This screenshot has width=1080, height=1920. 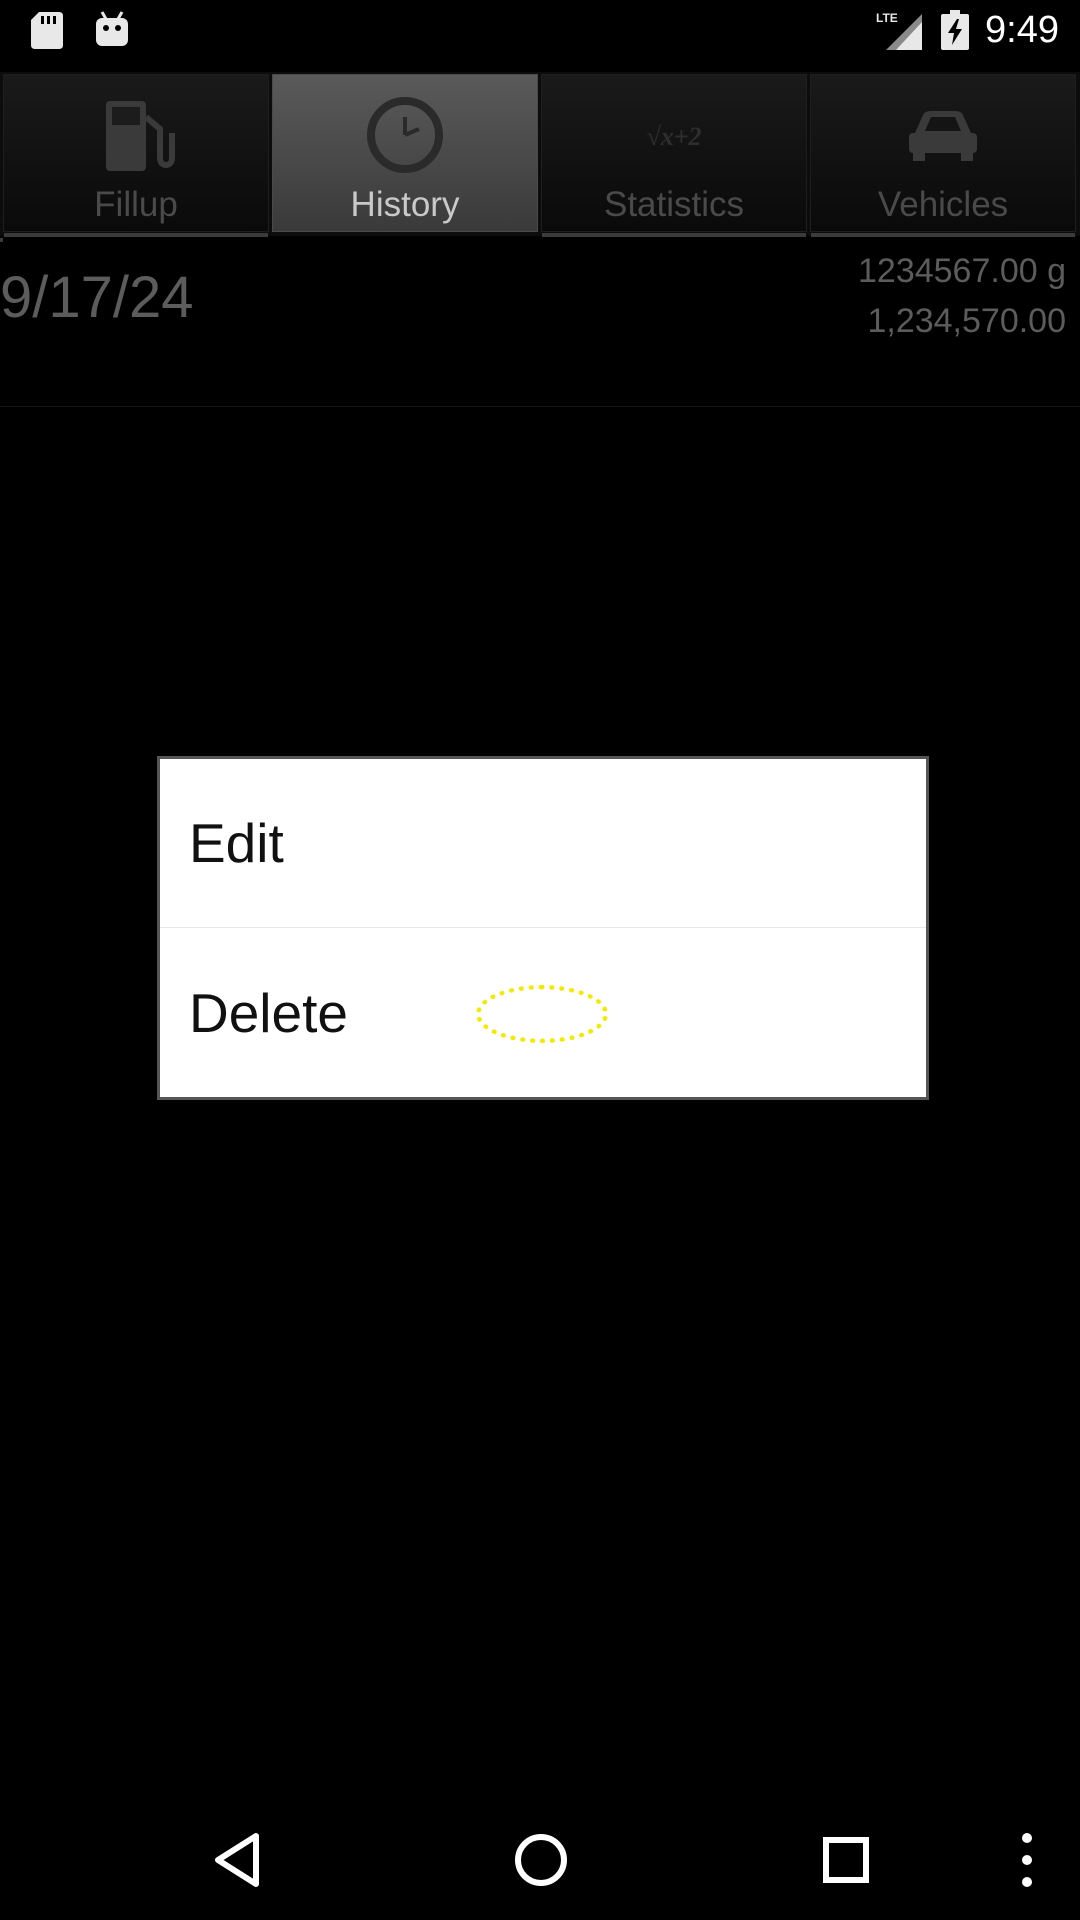 I want to click on history-row: 9/17/24 1234567.00 g 1,234,570.00, so click(x=540, y=323).